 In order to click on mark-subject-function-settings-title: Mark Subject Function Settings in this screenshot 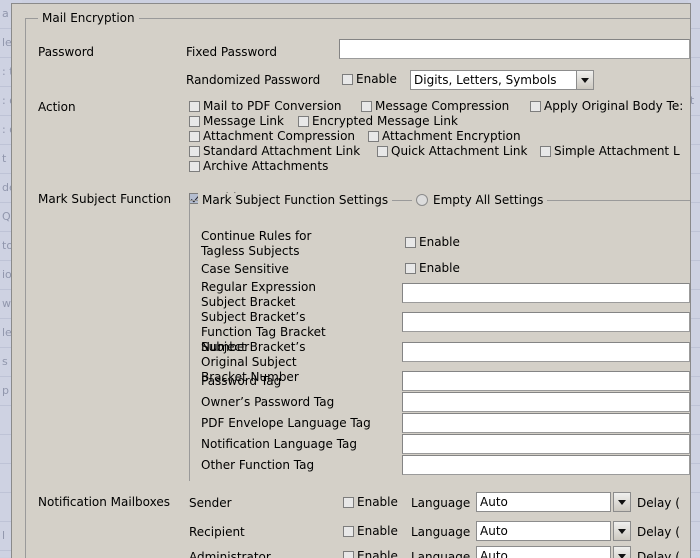, I will do `click(295, 200)`.